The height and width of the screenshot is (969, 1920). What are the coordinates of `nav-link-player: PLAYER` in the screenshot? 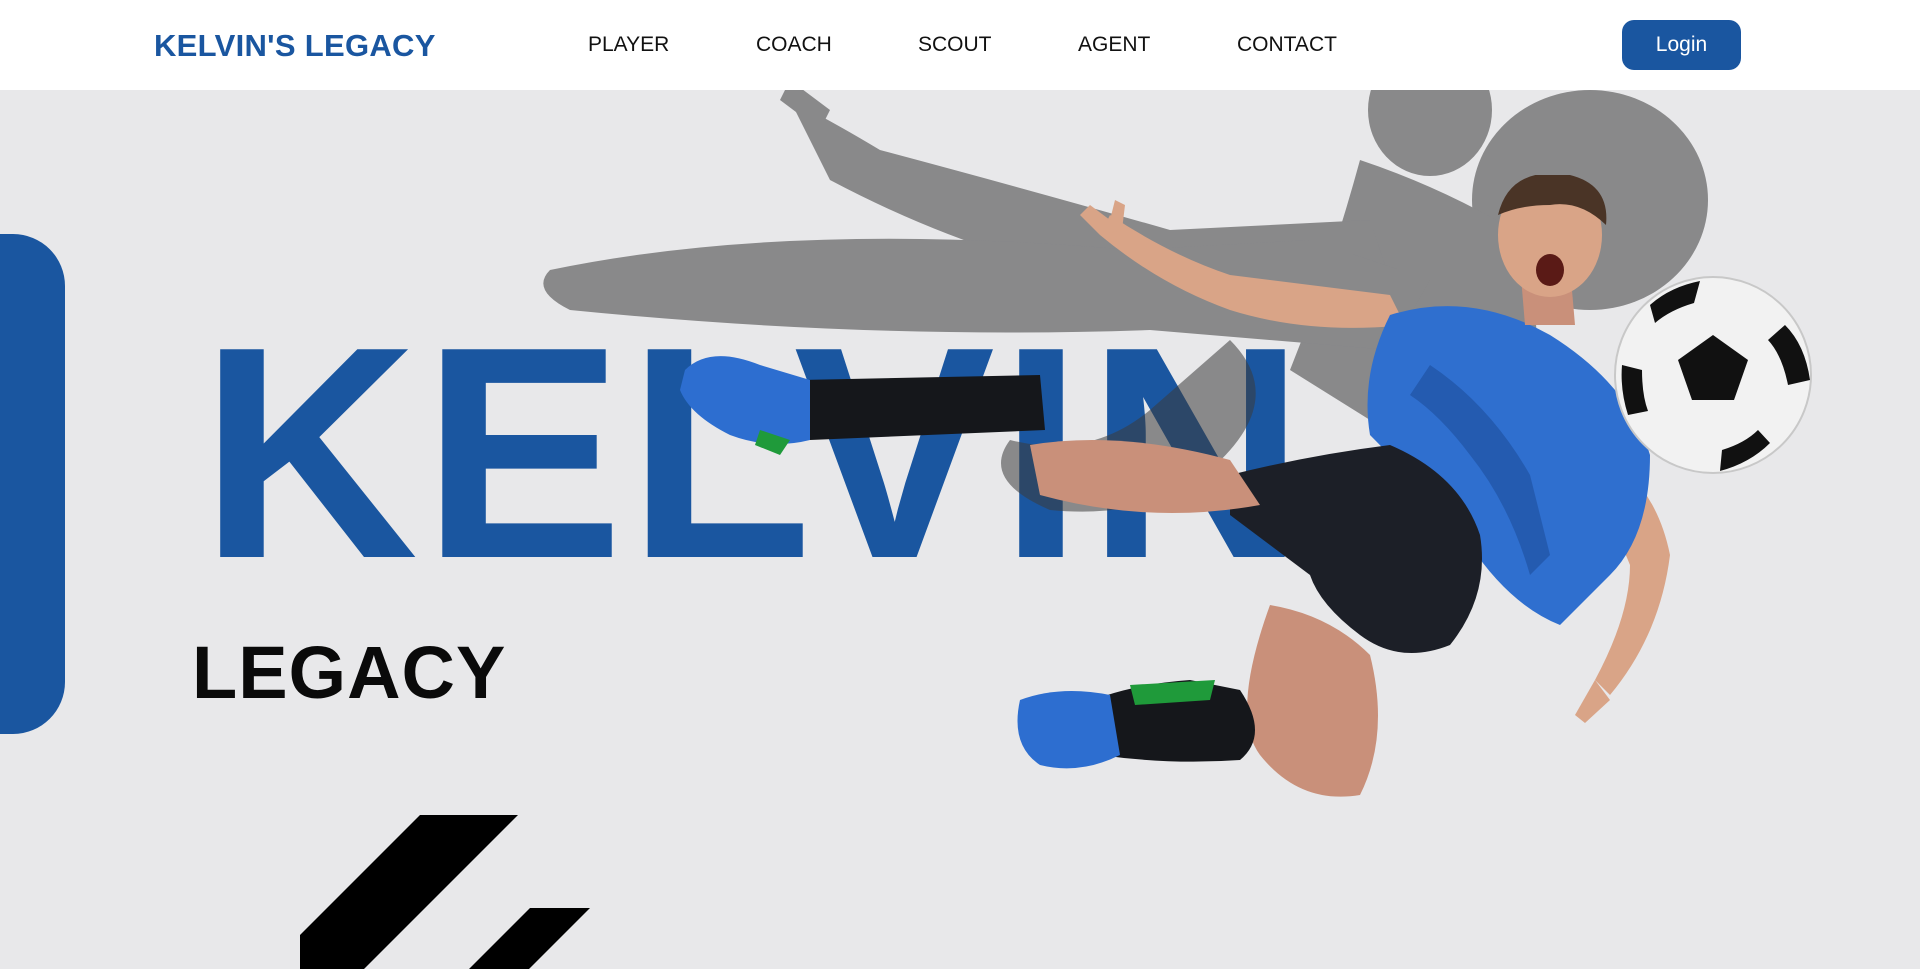 It's located at (628, 45).